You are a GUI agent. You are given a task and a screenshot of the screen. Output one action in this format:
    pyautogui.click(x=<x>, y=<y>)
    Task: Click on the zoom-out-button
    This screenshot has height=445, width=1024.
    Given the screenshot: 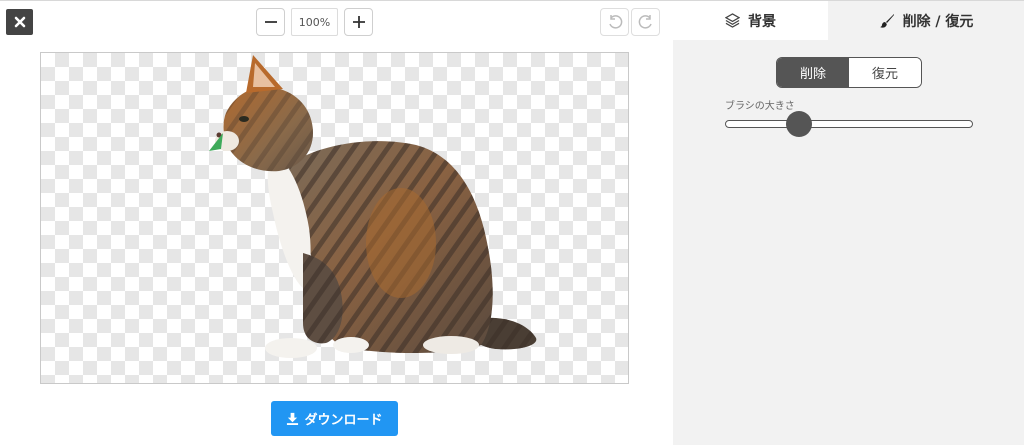 What is the action you would take?
    pyautogui.click(x=270, y=22)
    